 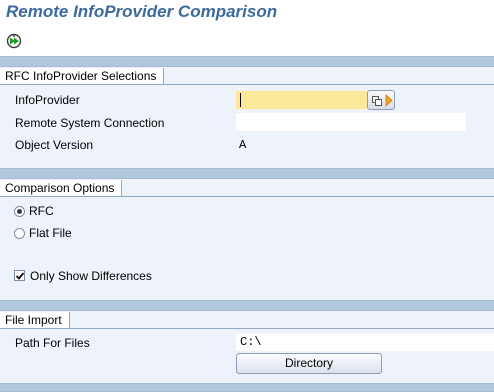 I want to click on rfc-radio-label: RFC, so click(x=41, y=211).